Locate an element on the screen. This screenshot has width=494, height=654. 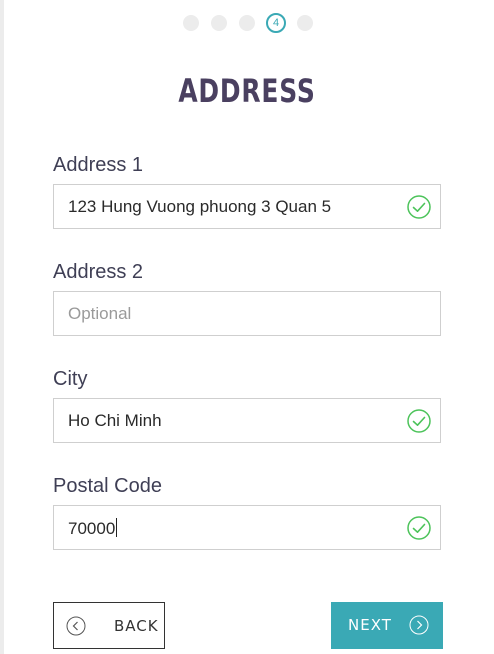
postal-code-value-wrap: 70000 is located at coordinates (93, 528).